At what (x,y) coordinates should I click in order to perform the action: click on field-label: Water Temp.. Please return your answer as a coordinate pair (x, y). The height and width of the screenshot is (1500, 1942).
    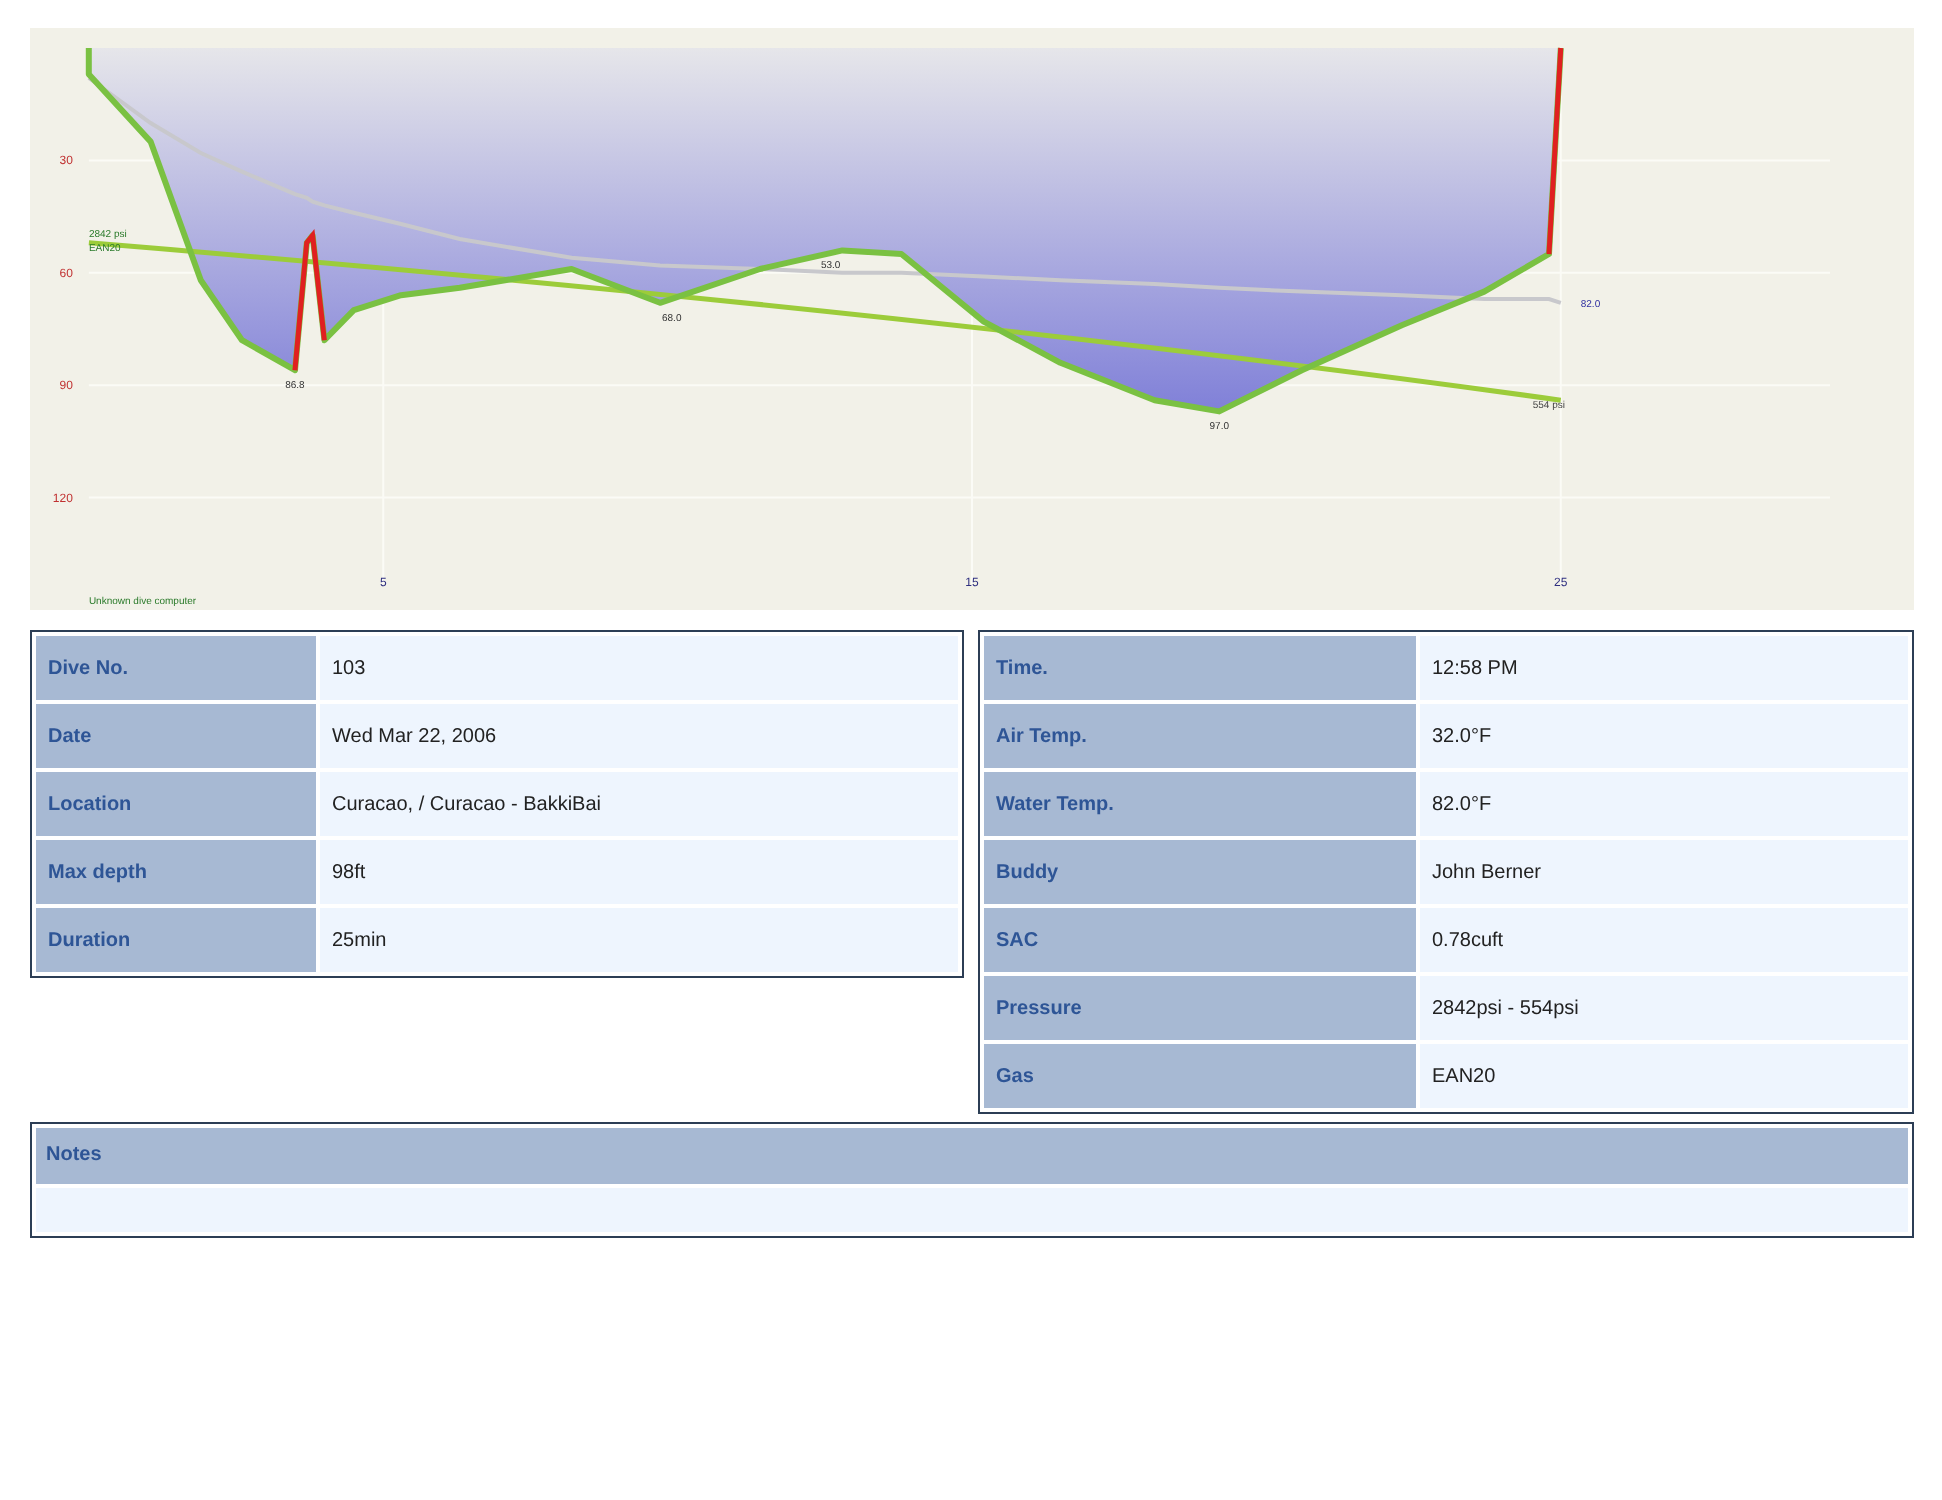
    Looking at the image, I should click on (1200, 804).